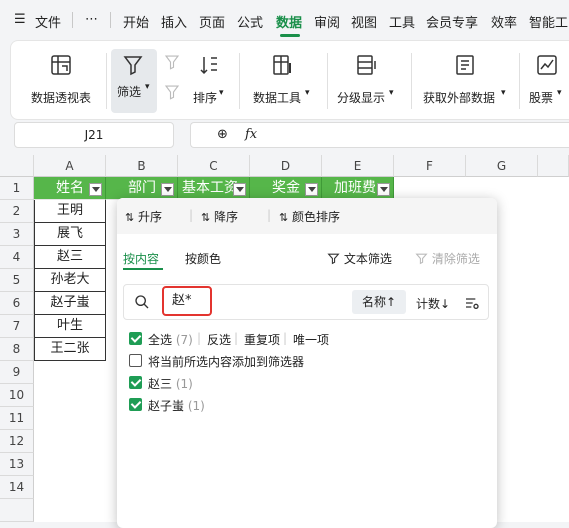 The height and width of the screenshot is (528, 569). I want to click on sort-by-color-button: ⇅ 颜色排序, so click(309, 216).